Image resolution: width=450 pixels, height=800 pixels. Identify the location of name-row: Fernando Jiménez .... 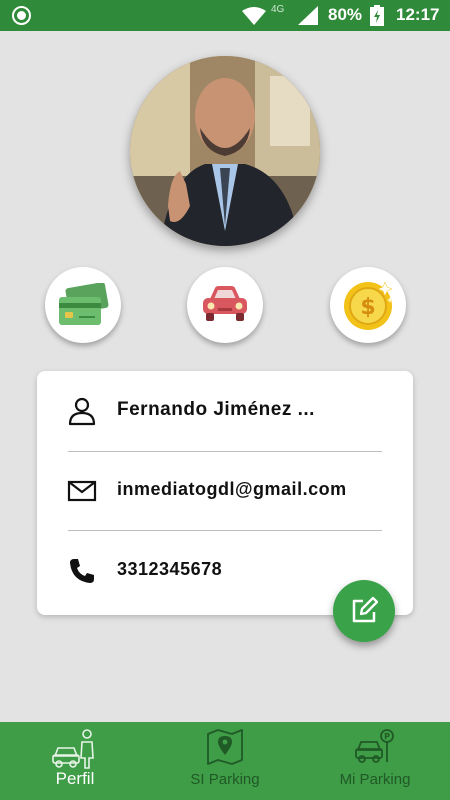
(225, 411).